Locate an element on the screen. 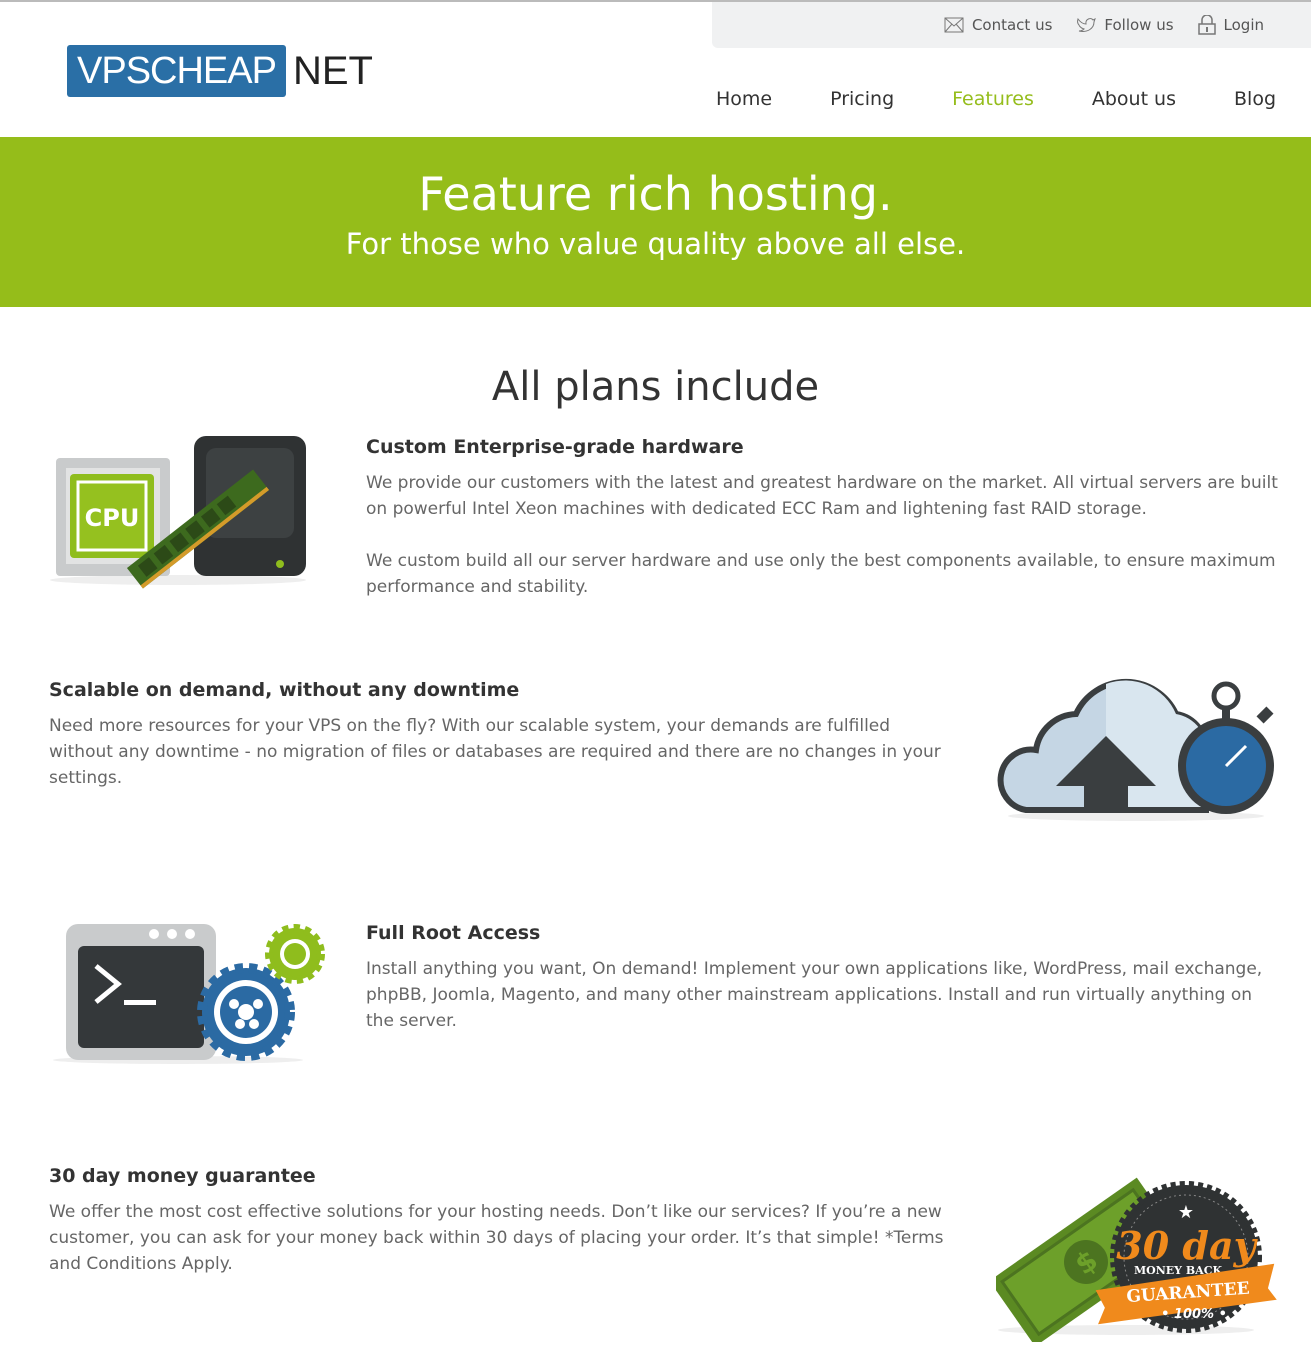 The width and height of the screenshot is (1311, 1362). terminal-gears-icon is located at coordinates (189, 994).